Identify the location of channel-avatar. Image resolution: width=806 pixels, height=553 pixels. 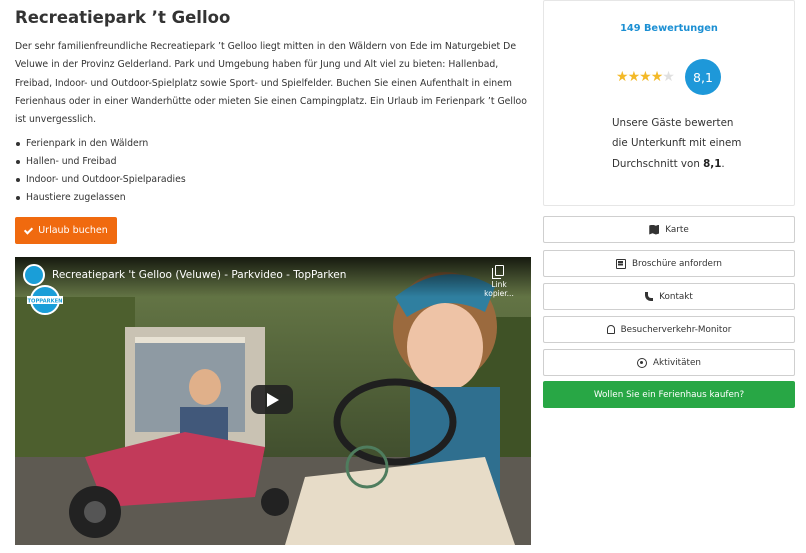
(34, 275).